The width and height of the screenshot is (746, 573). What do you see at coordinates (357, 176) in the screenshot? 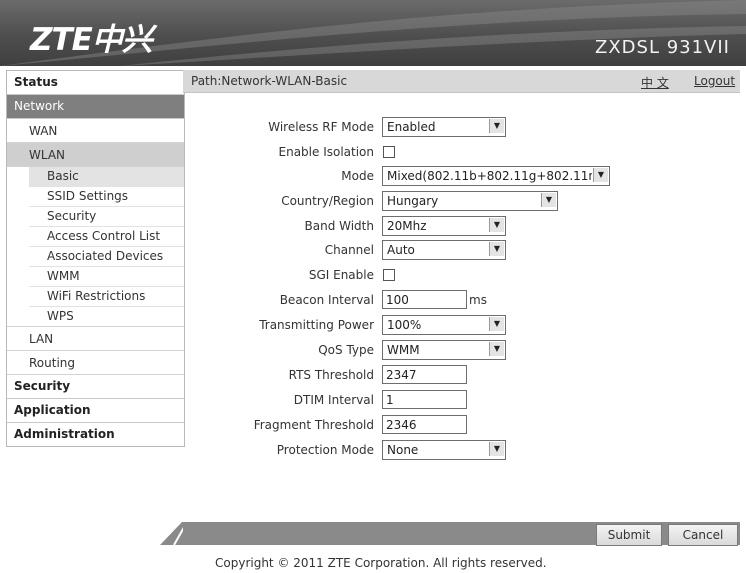
I see `mode-label: Mode` at bounding box center [357, 176].